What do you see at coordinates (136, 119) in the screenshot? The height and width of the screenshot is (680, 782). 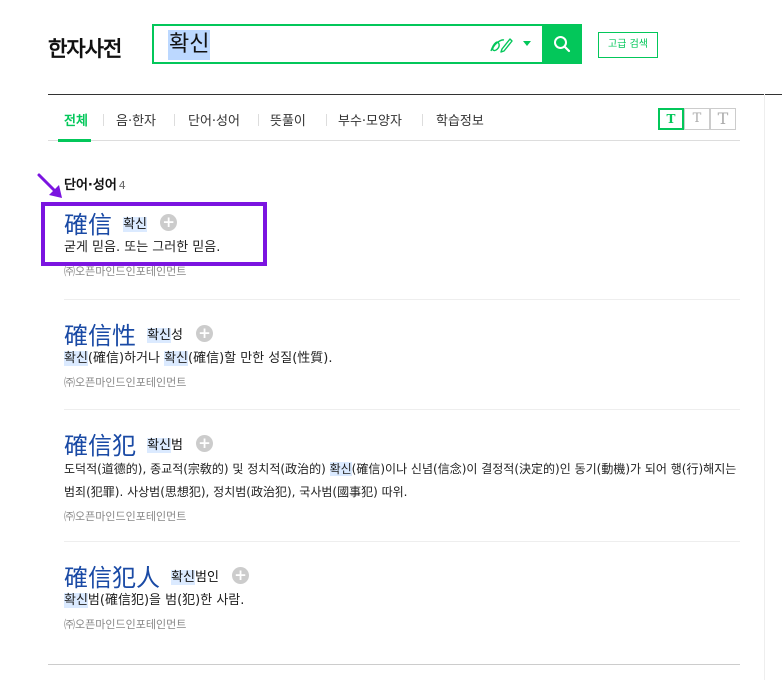 I see `tab-sound-hanja: 음·한자` at bounding box center [136, 119].